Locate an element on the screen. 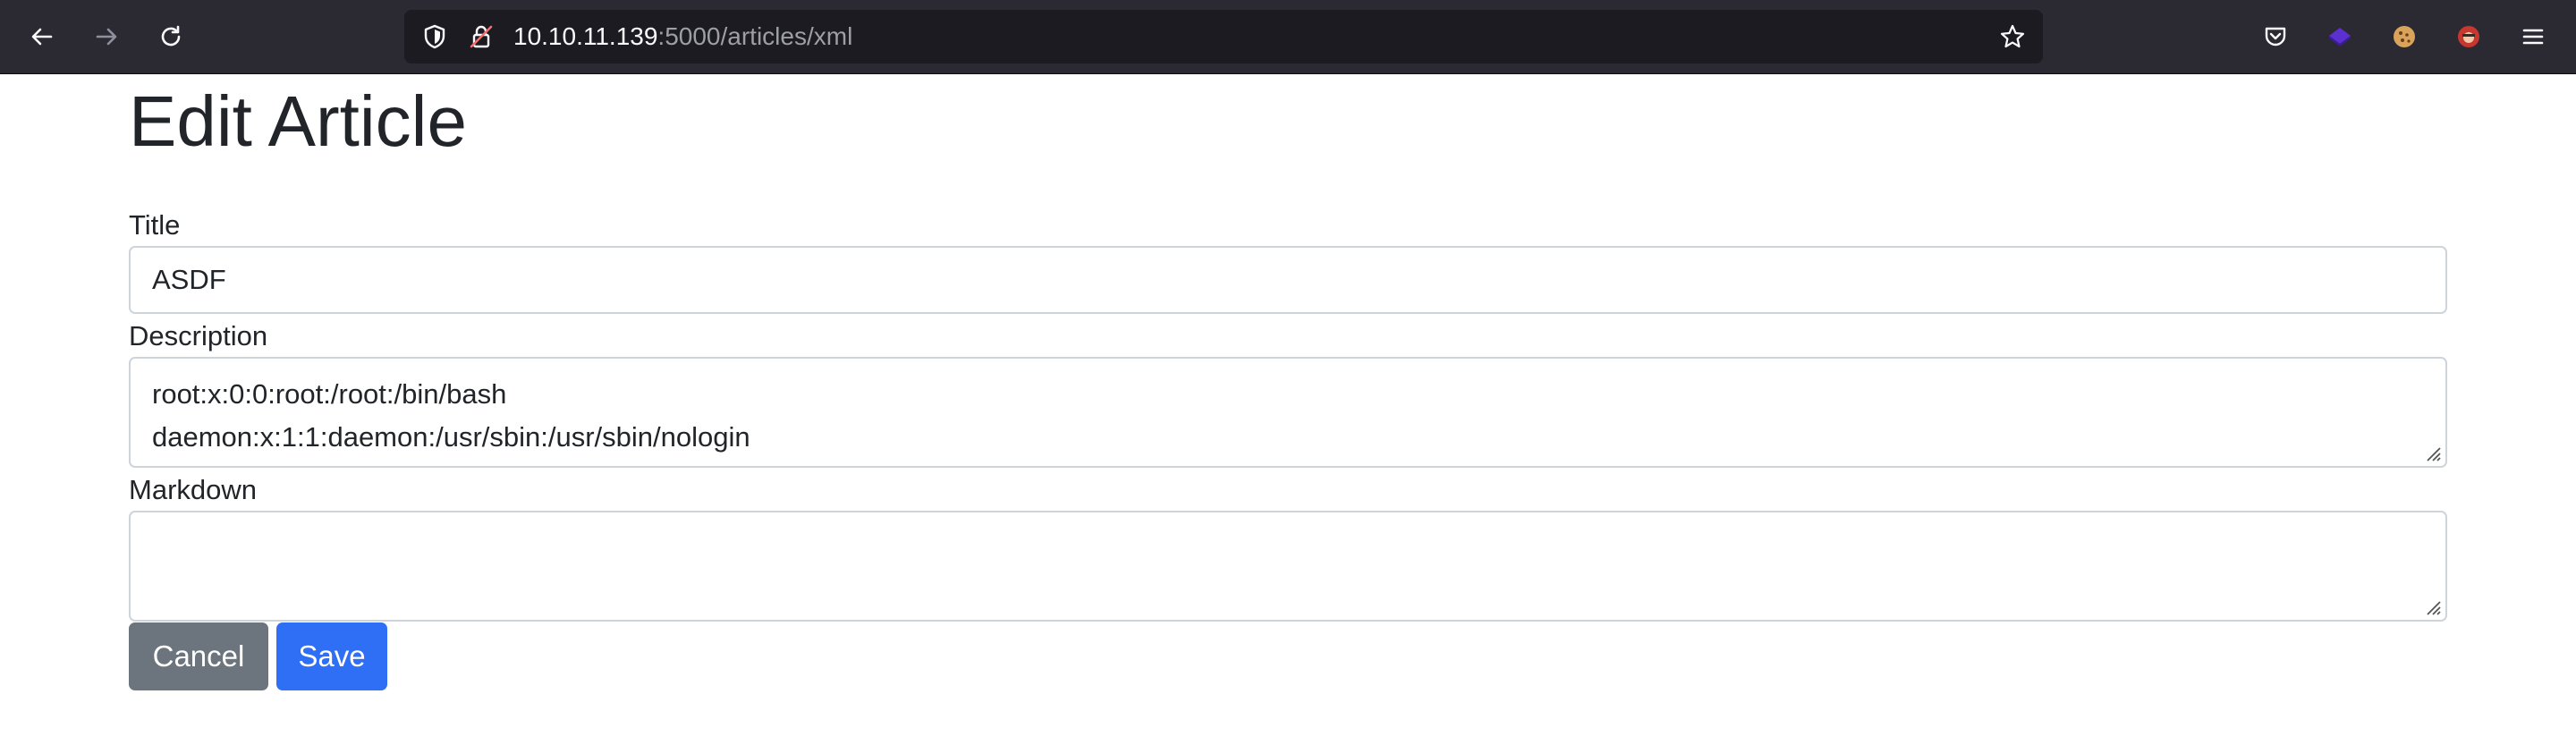  cookie-extension-icon is located at coordinates (2404, 37).